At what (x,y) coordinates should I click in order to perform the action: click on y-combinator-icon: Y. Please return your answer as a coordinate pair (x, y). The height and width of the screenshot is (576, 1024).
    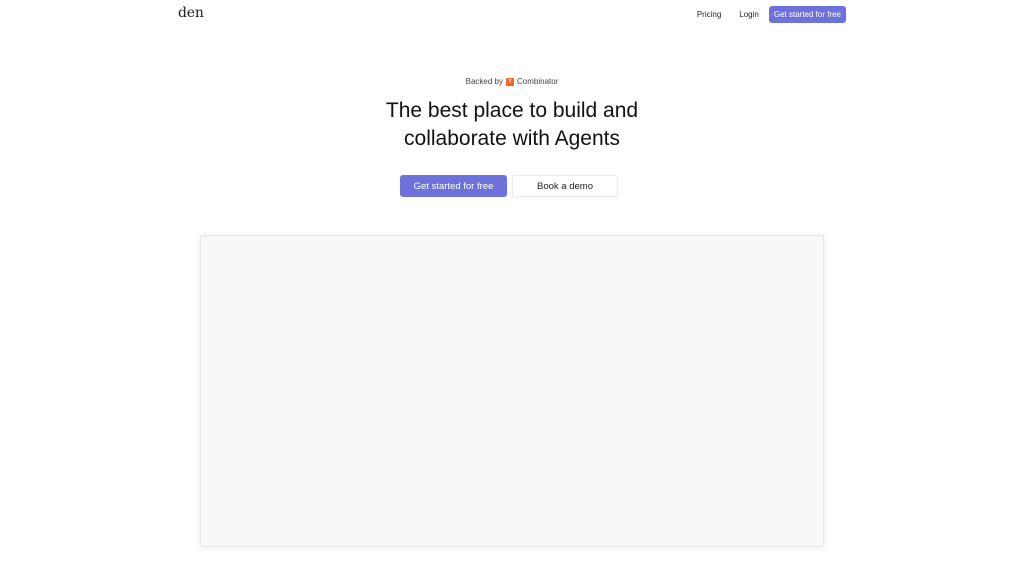
    Looking at the image, I should click on (510, 81).